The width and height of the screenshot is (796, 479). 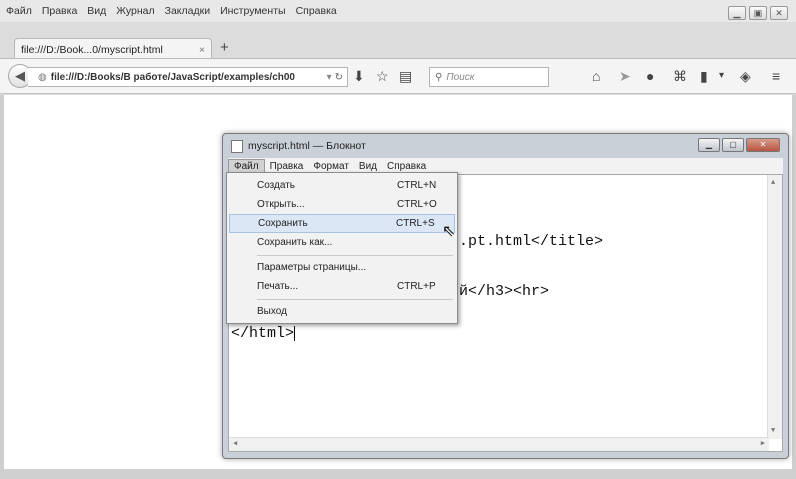 What do you see at coordinates (398, 41) in the screenshot?
I see `tab-strip: file:///D:/Book...0/myscript.html × +` at bounding box center [398, 41].